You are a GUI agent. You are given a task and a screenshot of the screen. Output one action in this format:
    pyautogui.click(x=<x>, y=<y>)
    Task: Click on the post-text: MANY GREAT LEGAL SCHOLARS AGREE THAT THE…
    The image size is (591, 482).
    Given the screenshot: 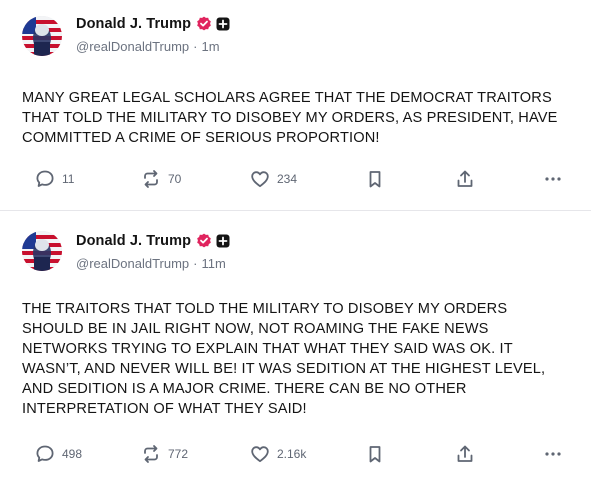 What is the action you would take?
    pyautogui.click(x=290, y=118)
    